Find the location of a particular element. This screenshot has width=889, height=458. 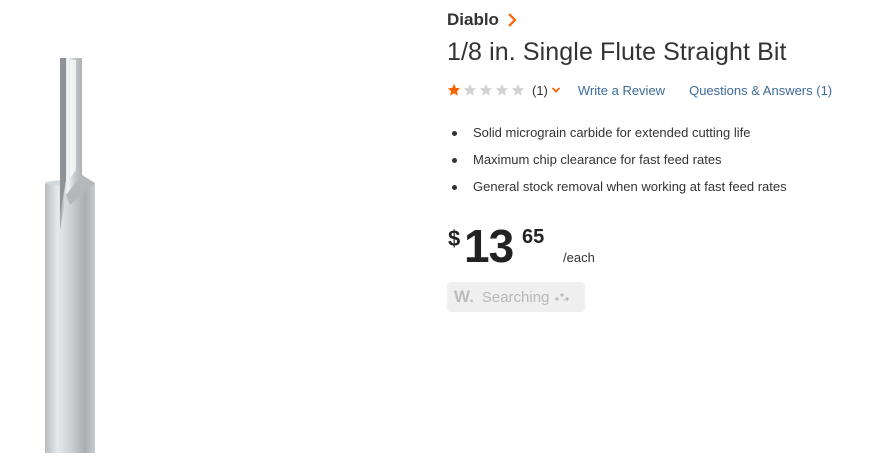

questions-answers-link: Questions & Answers (1) is located at coordinates (760, 90).